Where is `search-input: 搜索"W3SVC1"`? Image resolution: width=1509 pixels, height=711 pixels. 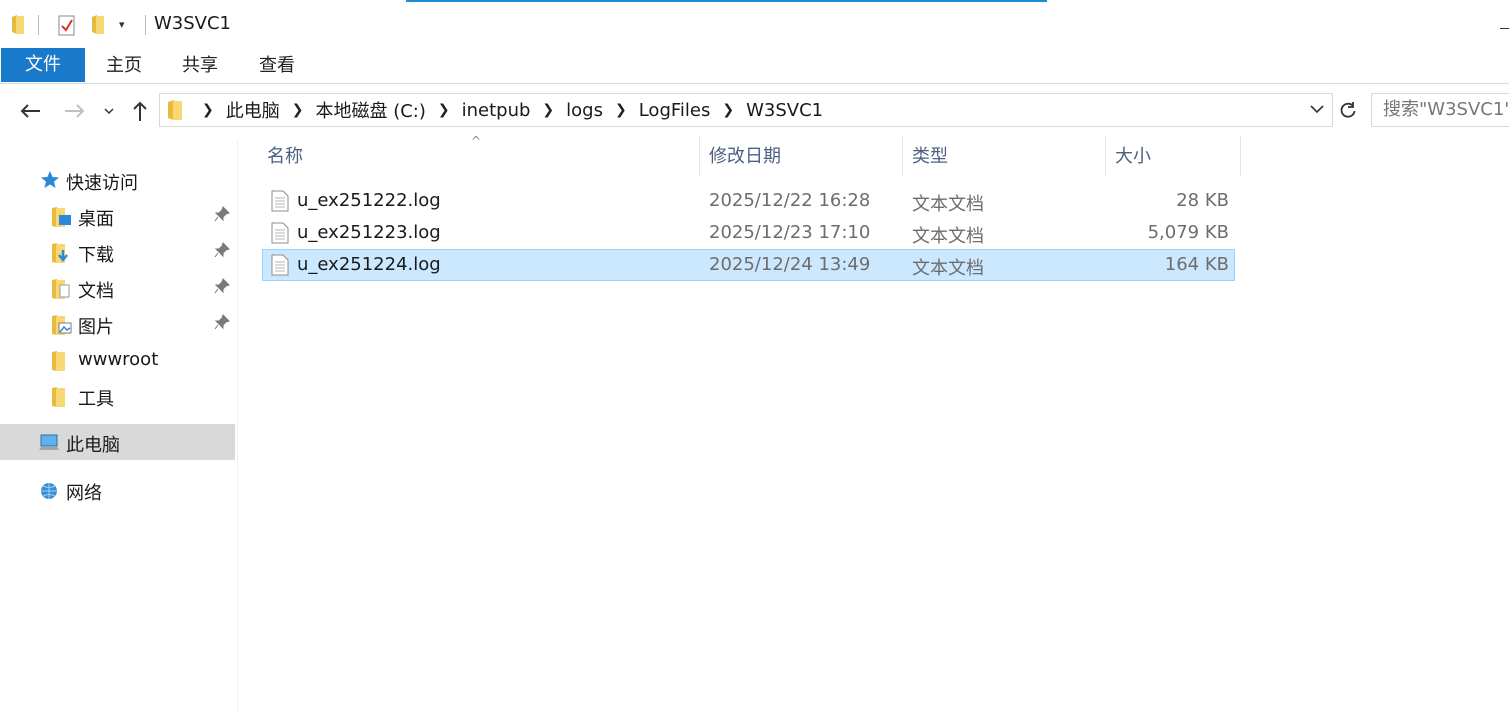
search-input: 搜索"W3SVC1" is located at coordinates (1440, 110).